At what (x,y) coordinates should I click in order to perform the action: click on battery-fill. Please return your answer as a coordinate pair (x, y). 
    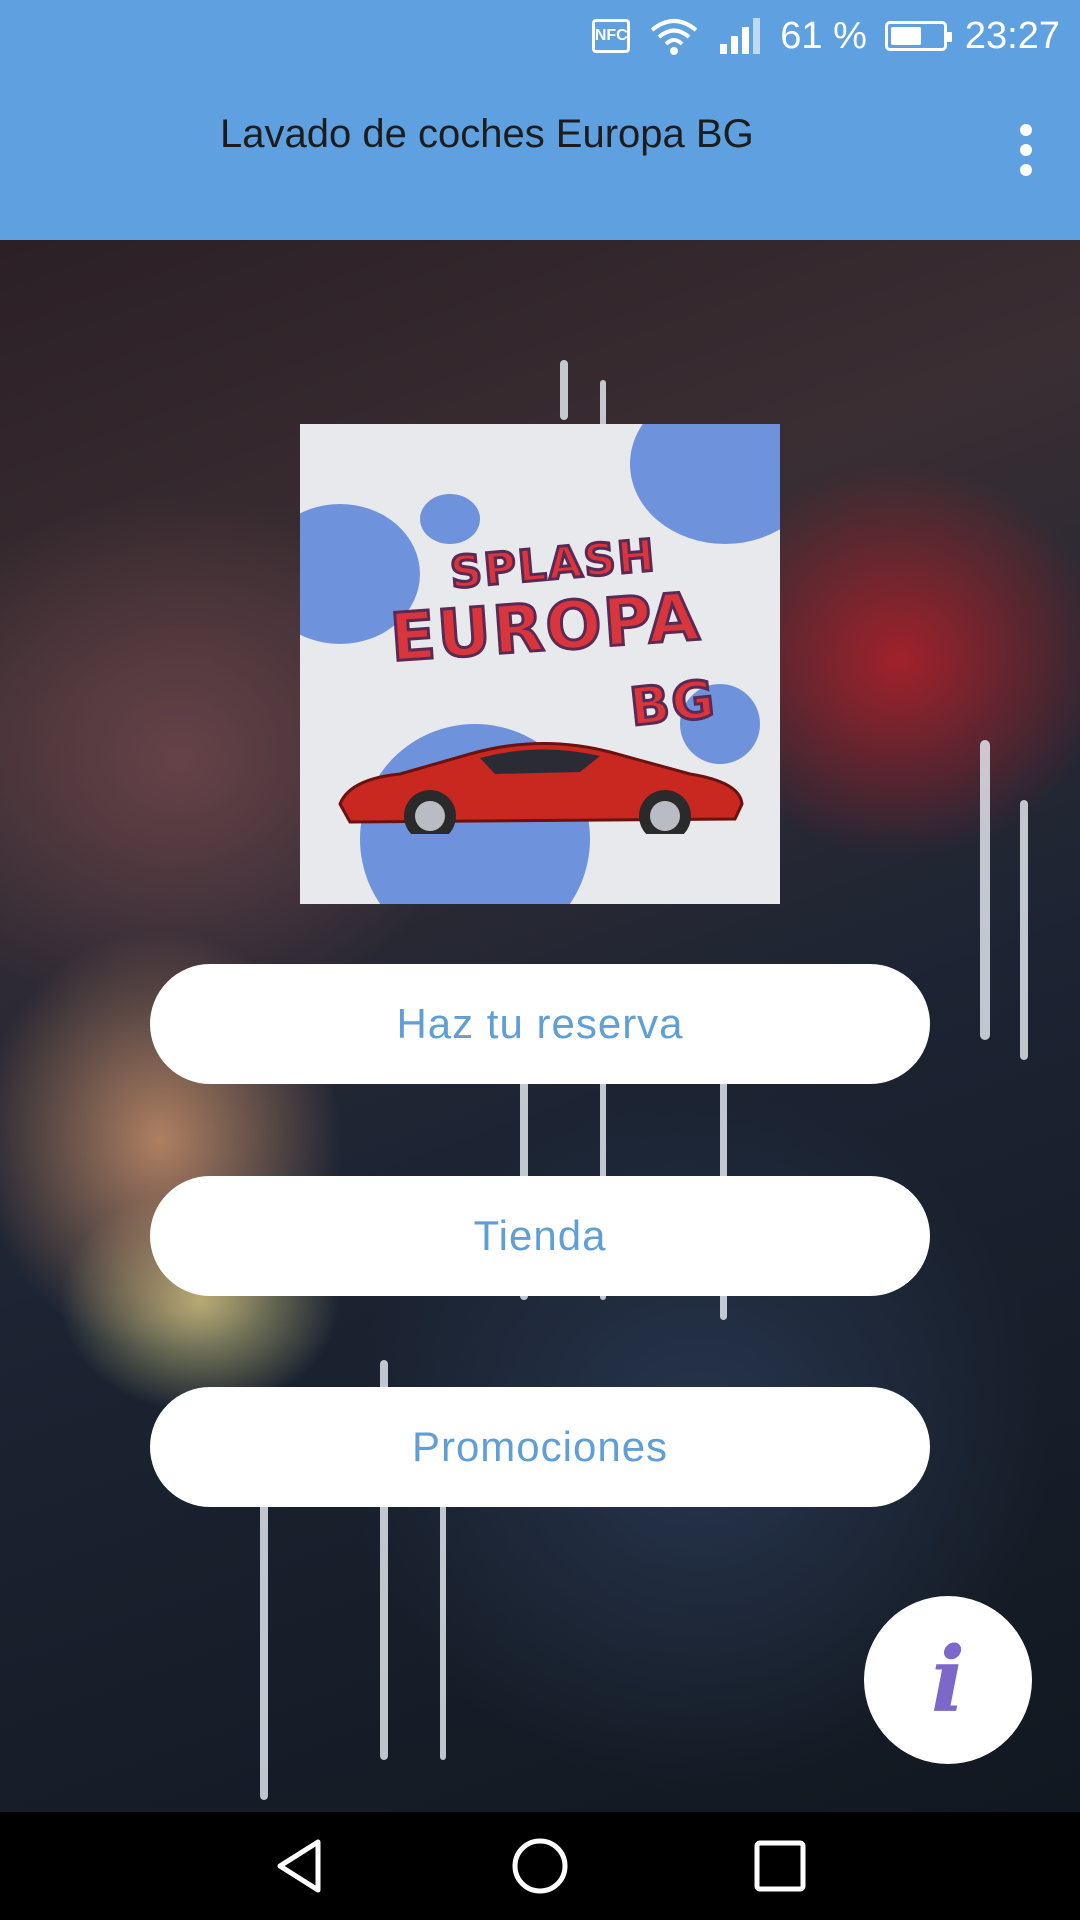
    Looking at the image, I should click on (906, 36).